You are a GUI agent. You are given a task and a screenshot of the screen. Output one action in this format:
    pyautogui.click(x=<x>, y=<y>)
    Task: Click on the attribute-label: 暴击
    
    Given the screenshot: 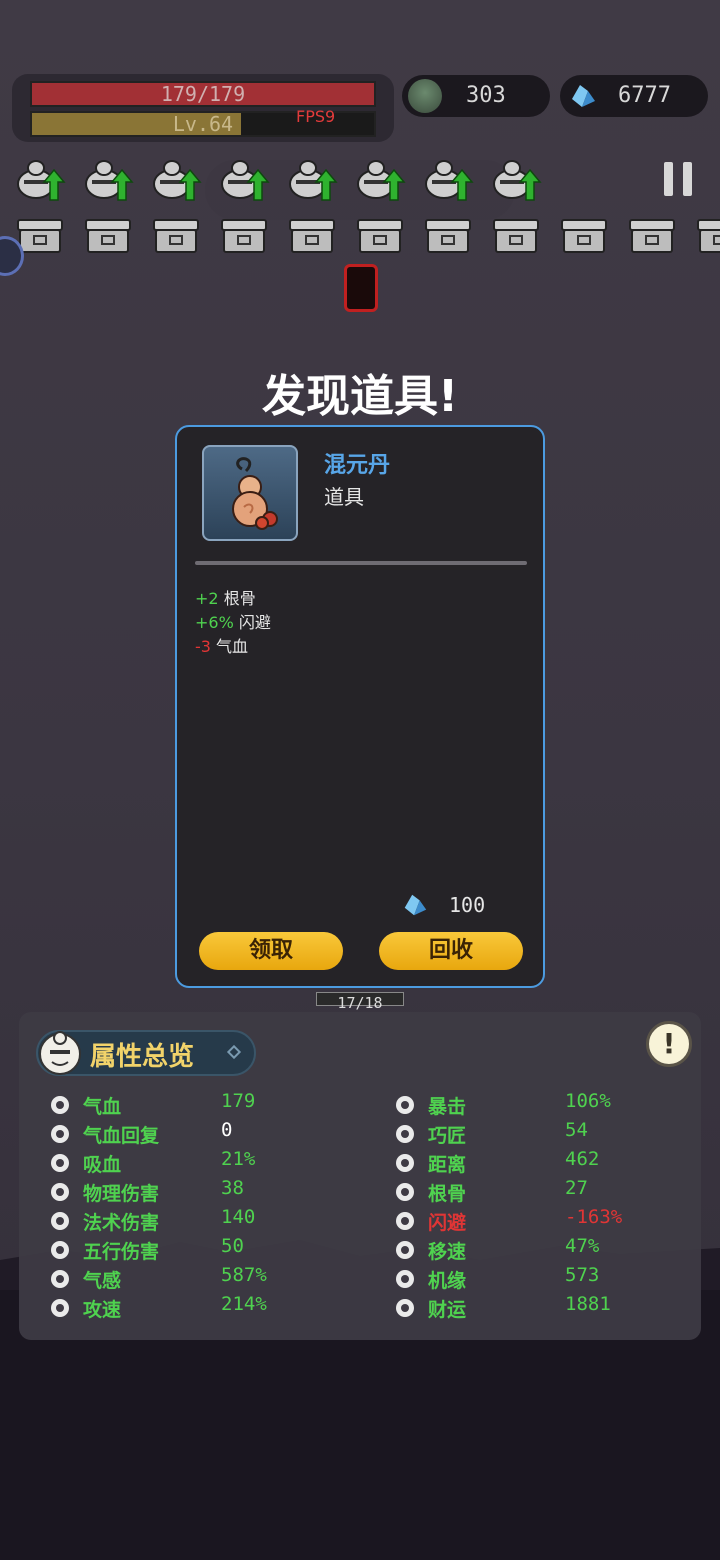 What is the action you would take?
    pyautogui.click(x=447, y=1107)
    